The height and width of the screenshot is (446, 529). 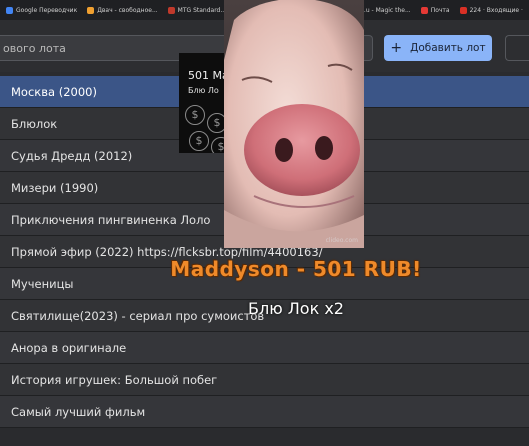 What do you see at coordinates (496, 10) in the screenshot?
I see `bookmark-label: 224 · Входящие ·` at bounding box center [496, 10].